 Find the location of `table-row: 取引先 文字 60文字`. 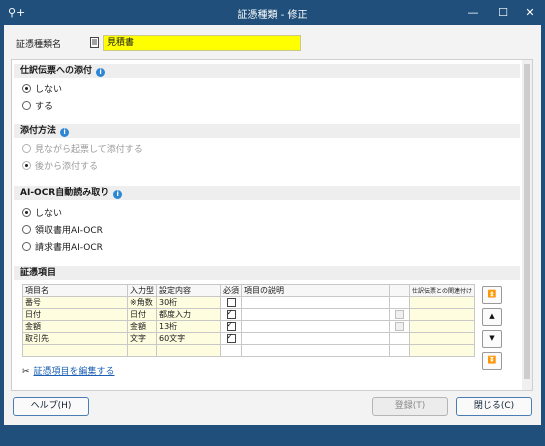

table-row: 取引先 文字 60文字 is located at coordinates (248, 338).